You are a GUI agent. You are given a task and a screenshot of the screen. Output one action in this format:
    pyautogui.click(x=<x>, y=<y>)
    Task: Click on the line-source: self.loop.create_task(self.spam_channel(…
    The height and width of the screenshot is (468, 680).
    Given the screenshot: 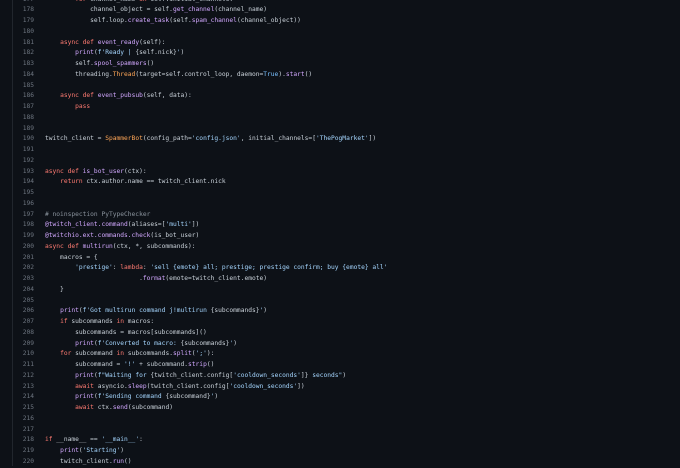 What is the action you would take?
    pyautogui.click(x=173, y=21)
    